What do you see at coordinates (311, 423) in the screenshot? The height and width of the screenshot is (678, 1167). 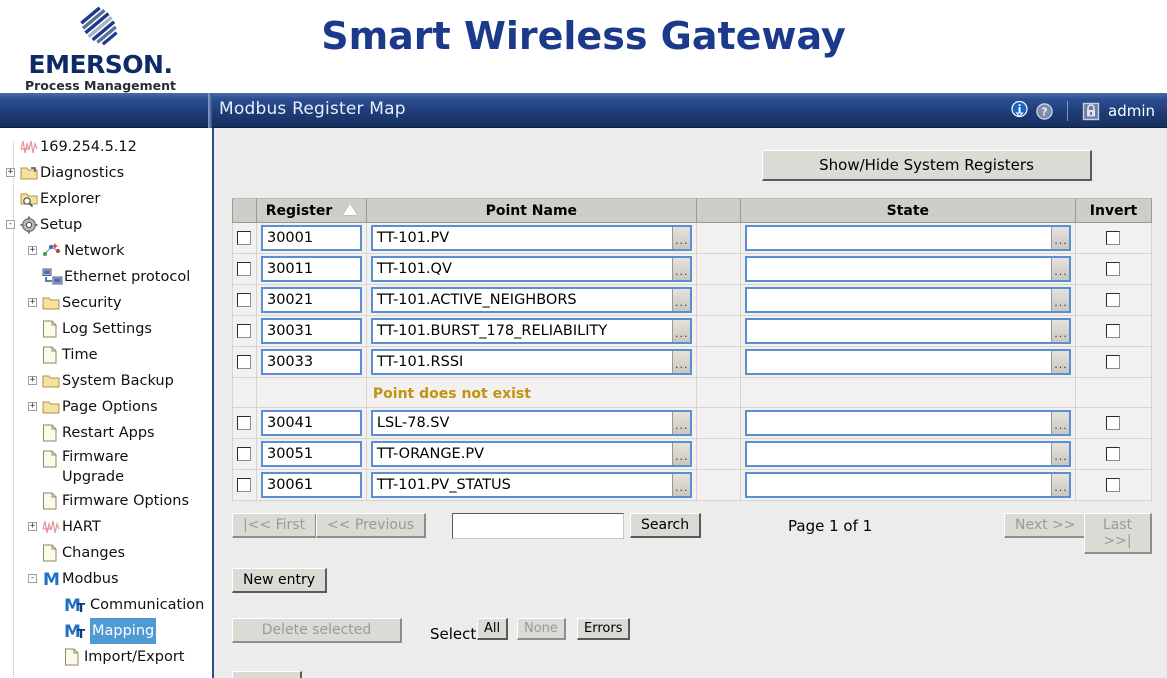 I see `register-input: 30041` at bounding box center [311, 423].